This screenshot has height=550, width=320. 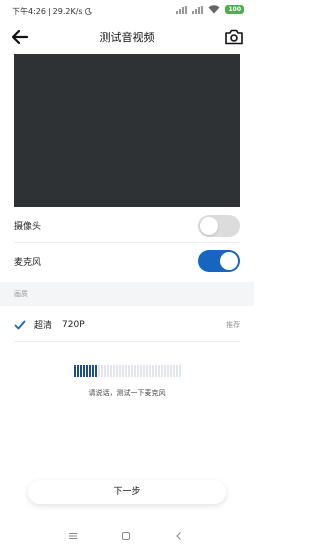 I want to click on status-right: 100, so click(x=210, y=9).